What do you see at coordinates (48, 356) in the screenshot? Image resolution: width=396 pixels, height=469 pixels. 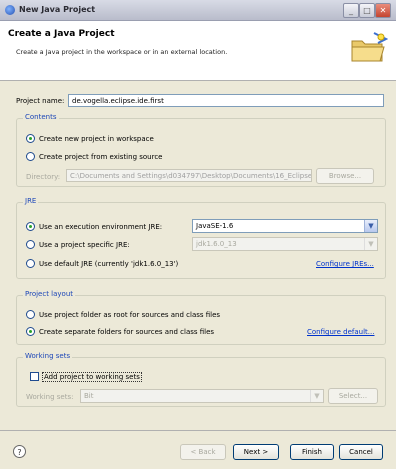 I see `working-sets-group-title: Working sets` at bounding box center [48, 356].